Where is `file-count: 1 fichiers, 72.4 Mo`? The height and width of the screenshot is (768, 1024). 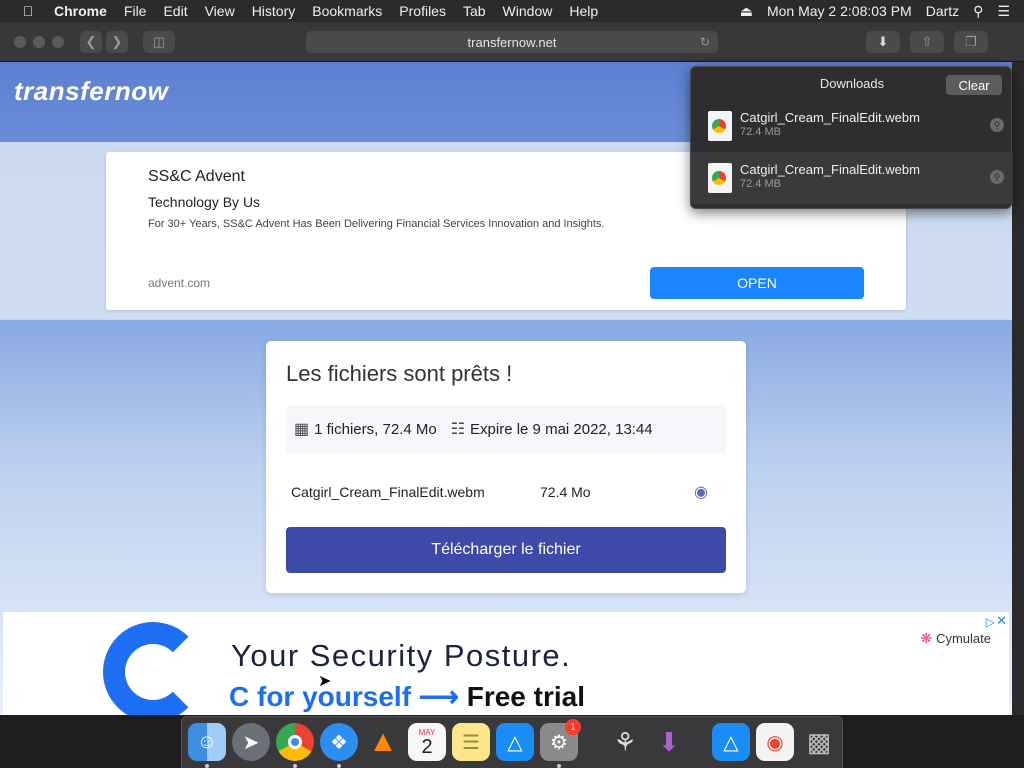 file-count: 1 fichiers, 72.4 Mo is located at coordinates (375, 429).